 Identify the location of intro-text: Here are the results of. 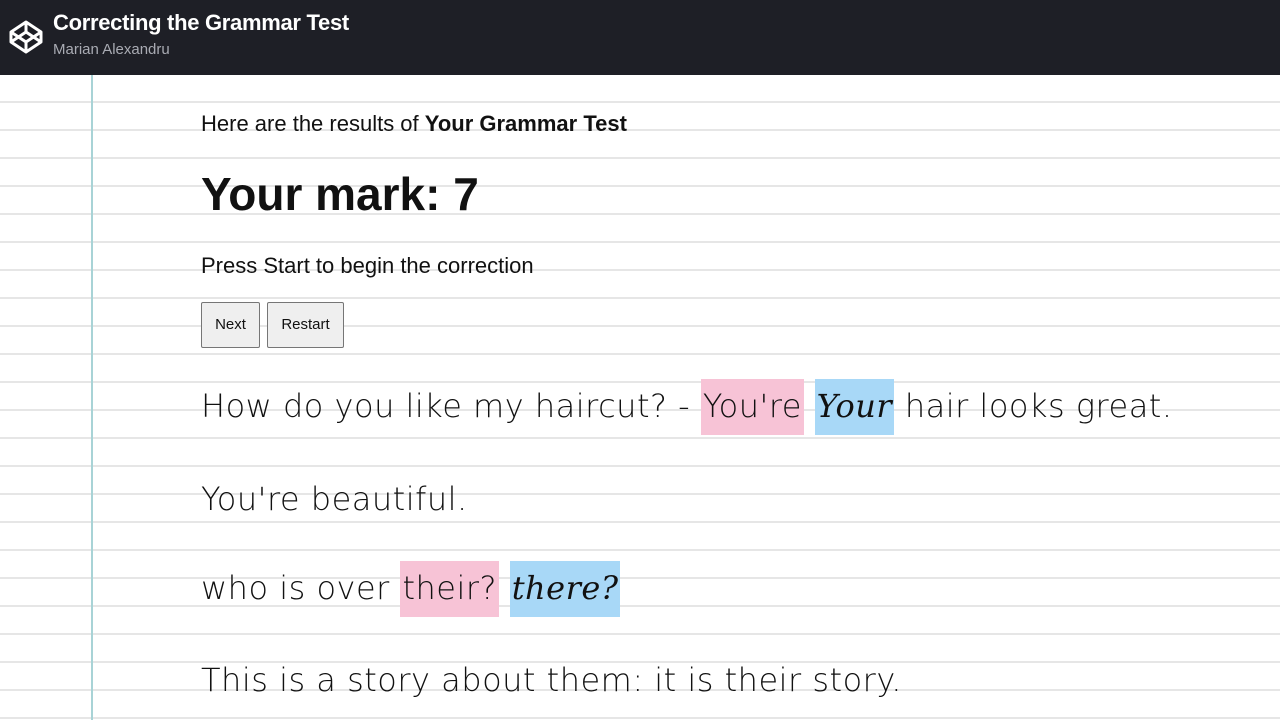
(313, 123).